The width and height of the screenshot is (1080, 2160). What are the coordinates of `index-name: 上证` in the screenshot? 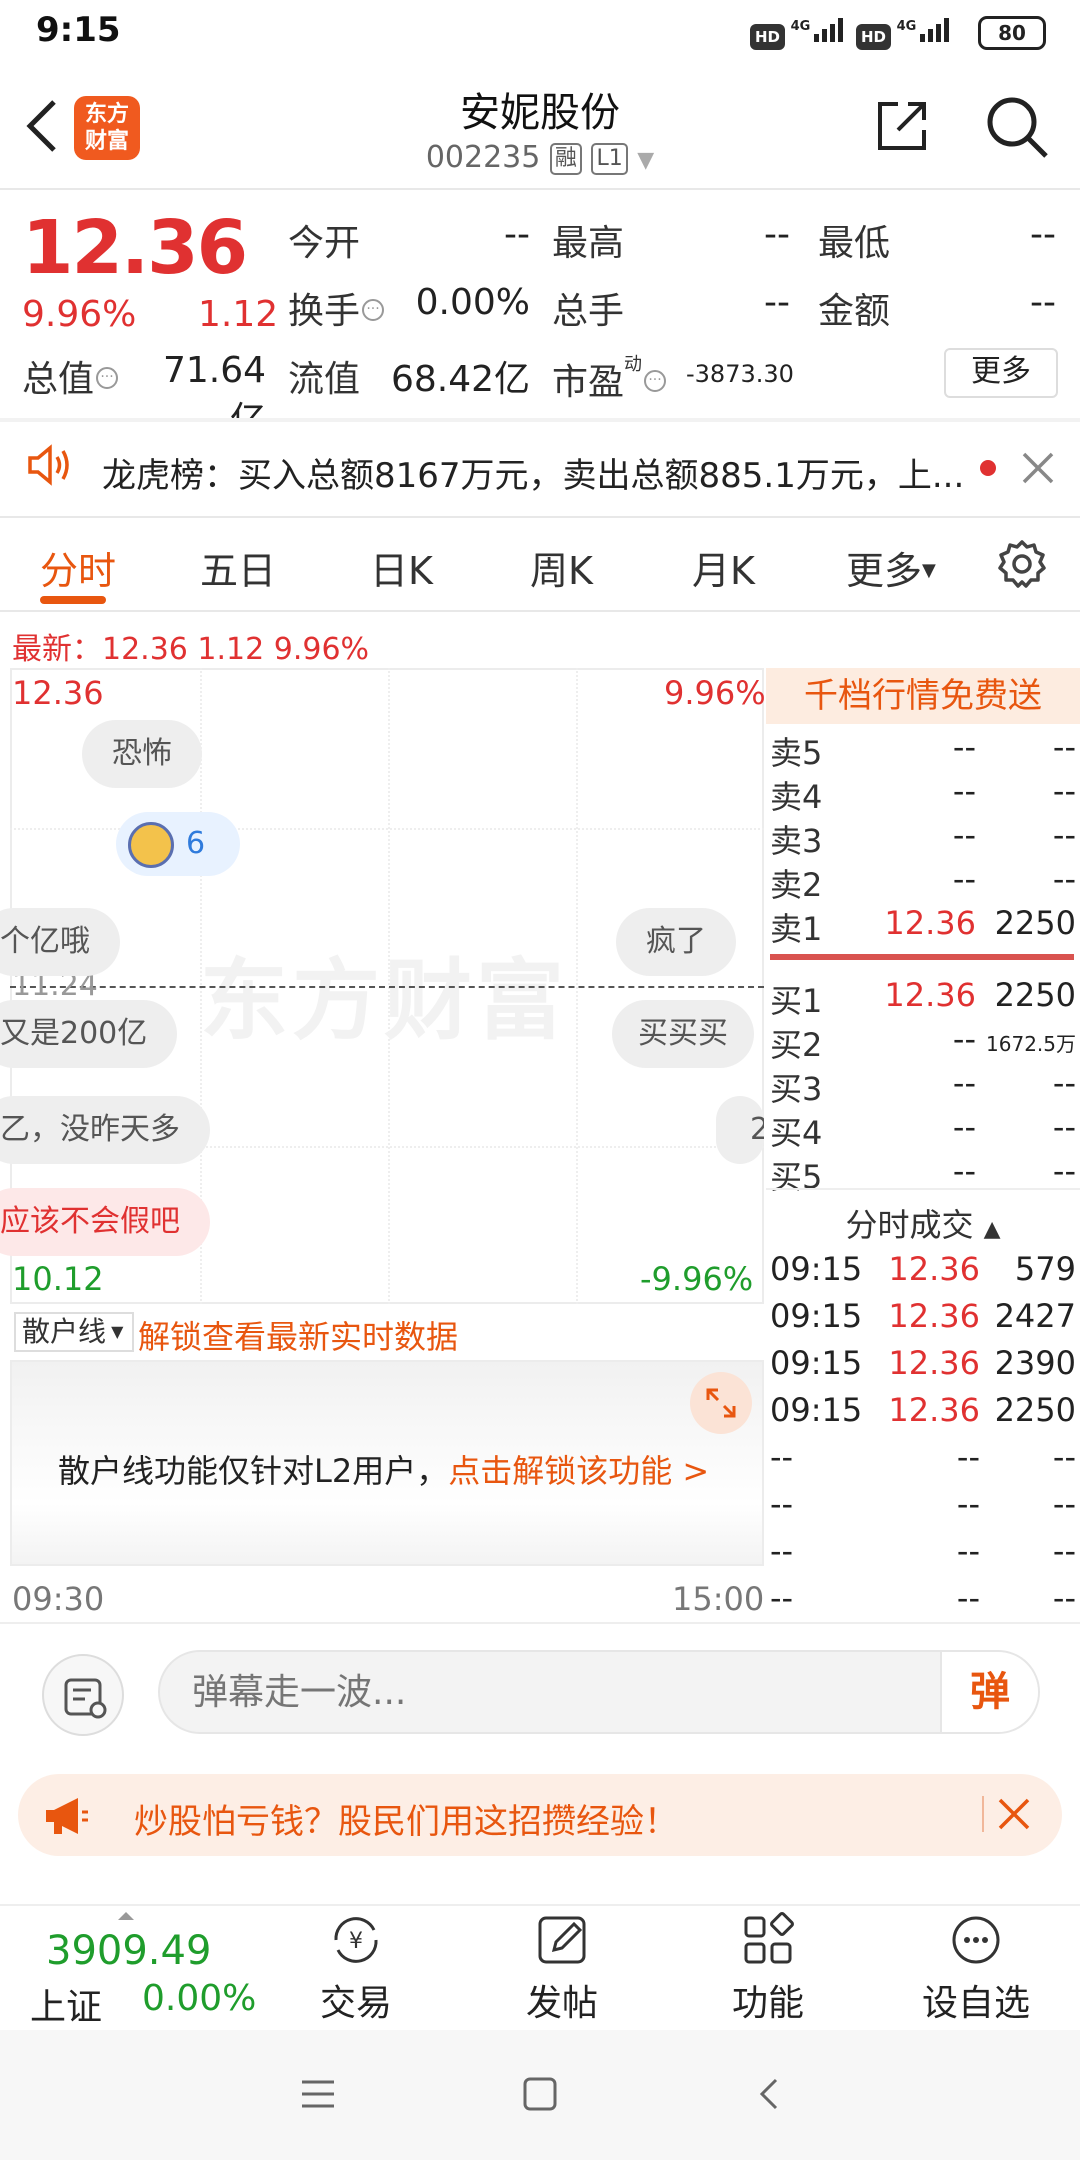 It's located at (66, 2004).